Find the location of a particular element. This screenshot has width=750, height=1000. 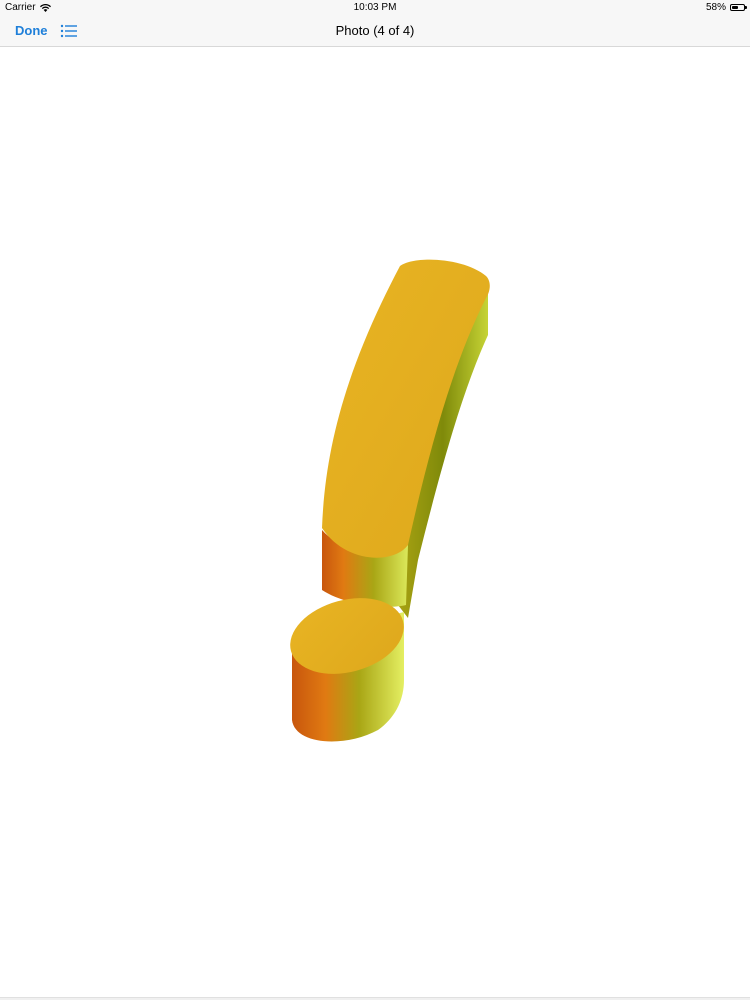

battery-fill is located at coordinates (735, 7).